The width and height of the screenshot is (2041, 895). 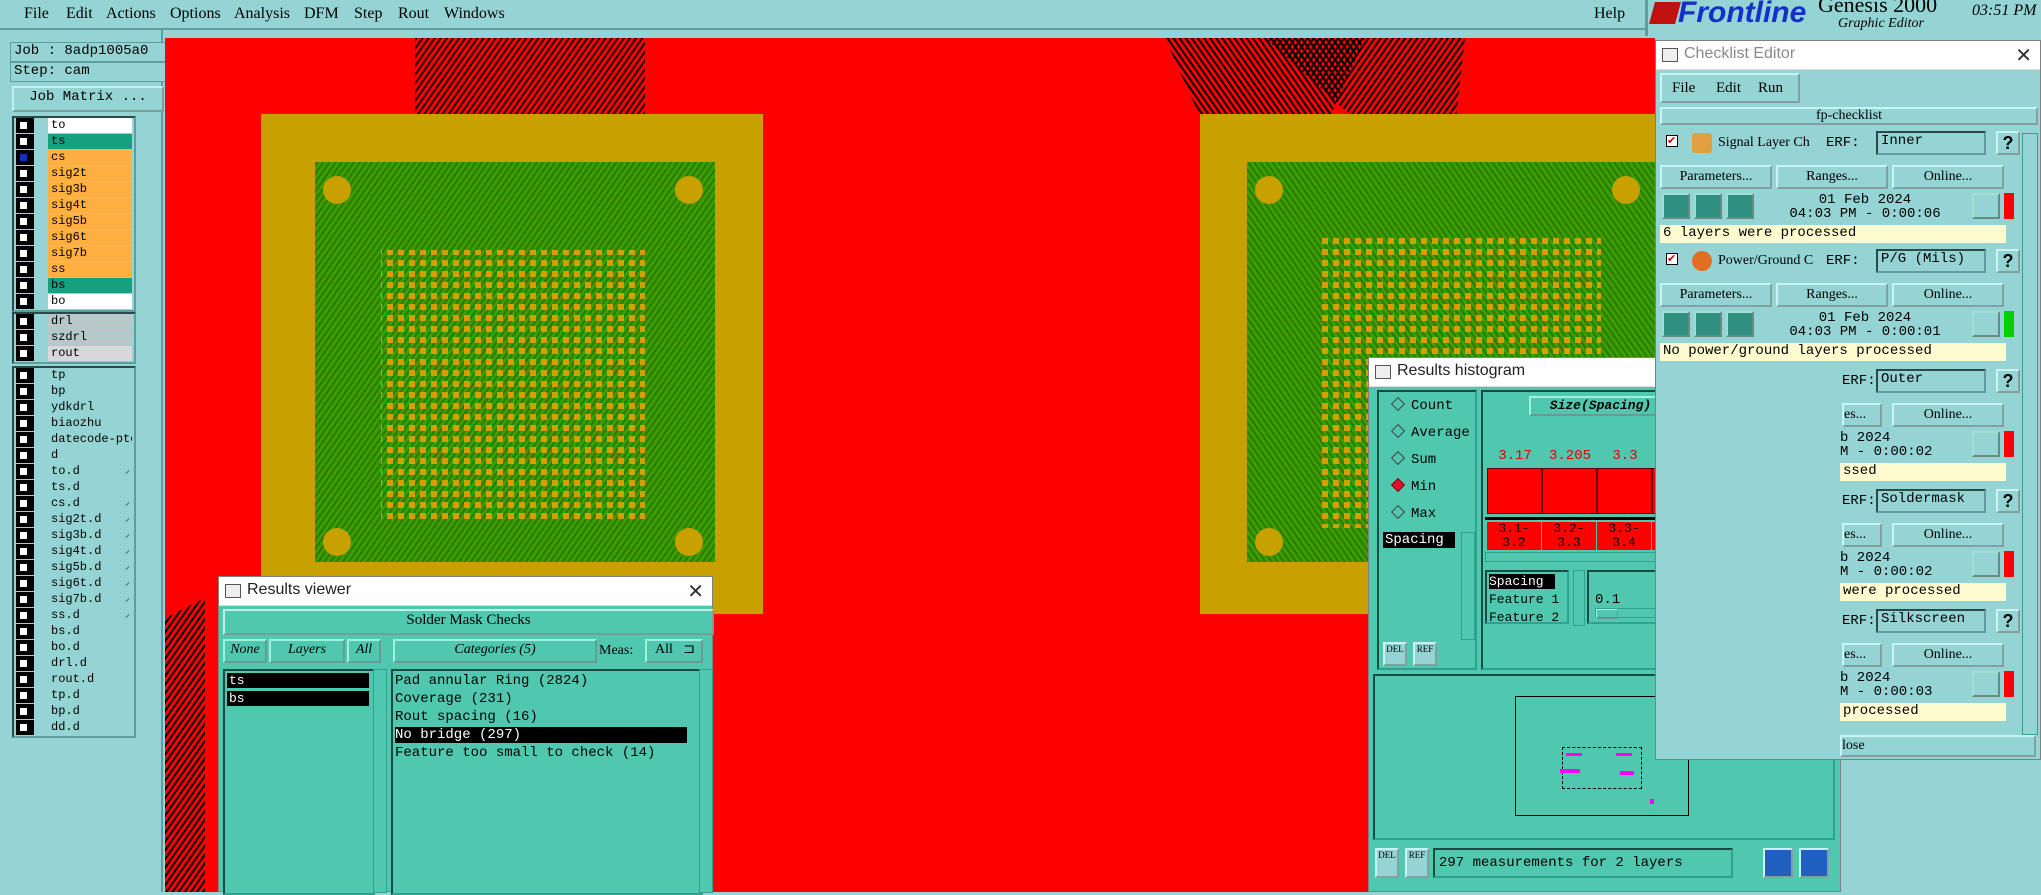 I want to click on categories-button: Categories (5), so click(x=495, y=651).